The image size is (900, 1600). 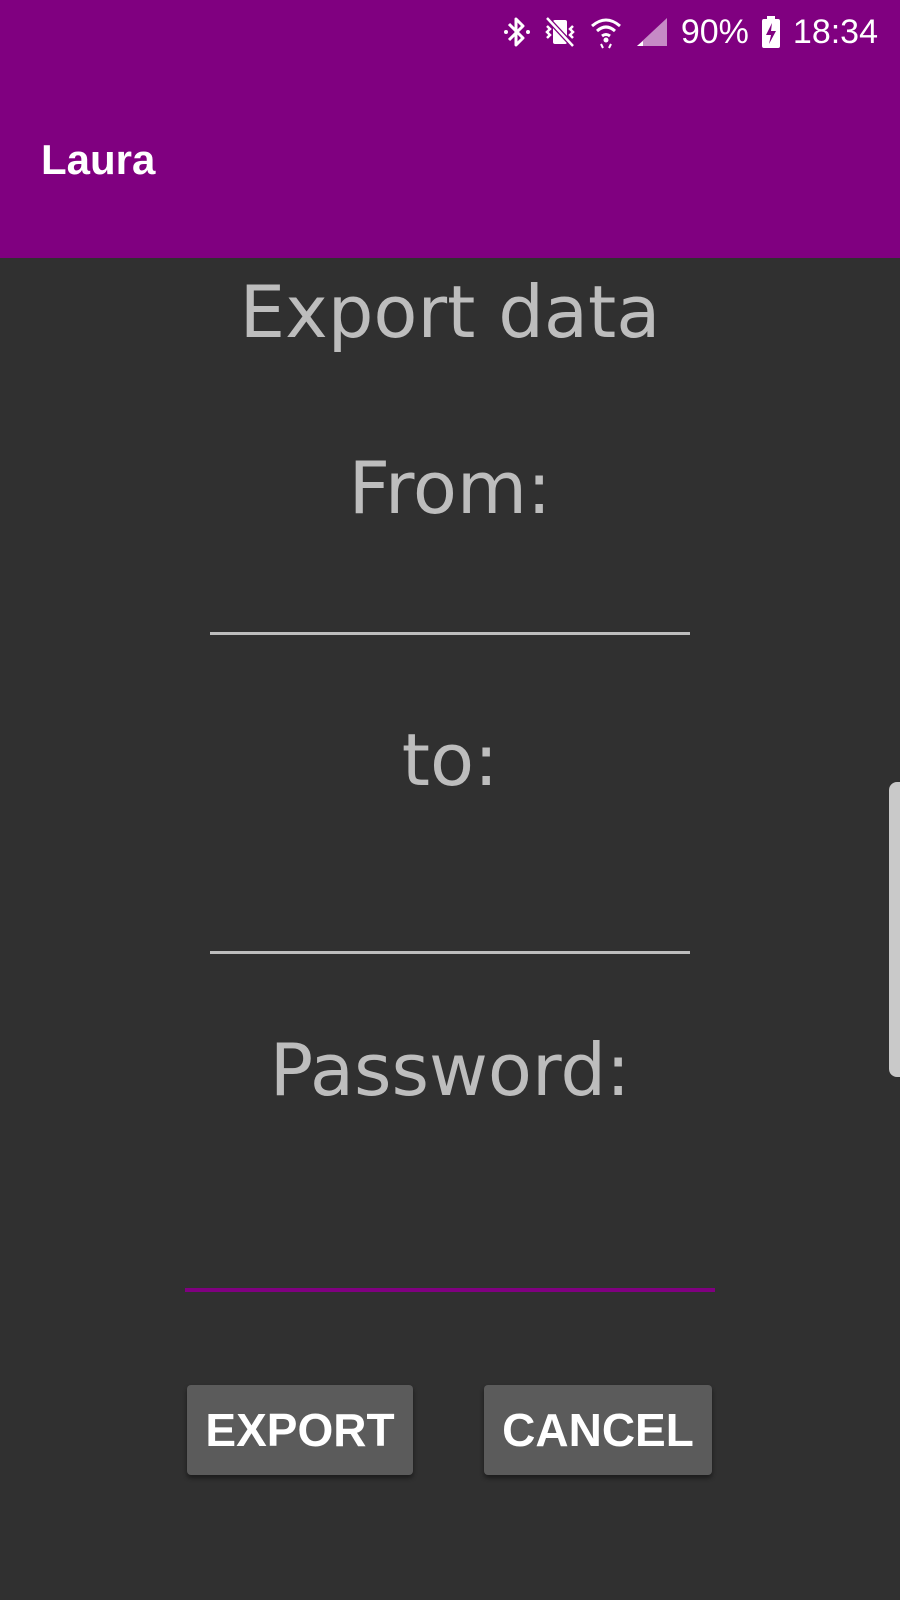 I want to click on password-field-underline-focused, so click(x=450, y=1290).